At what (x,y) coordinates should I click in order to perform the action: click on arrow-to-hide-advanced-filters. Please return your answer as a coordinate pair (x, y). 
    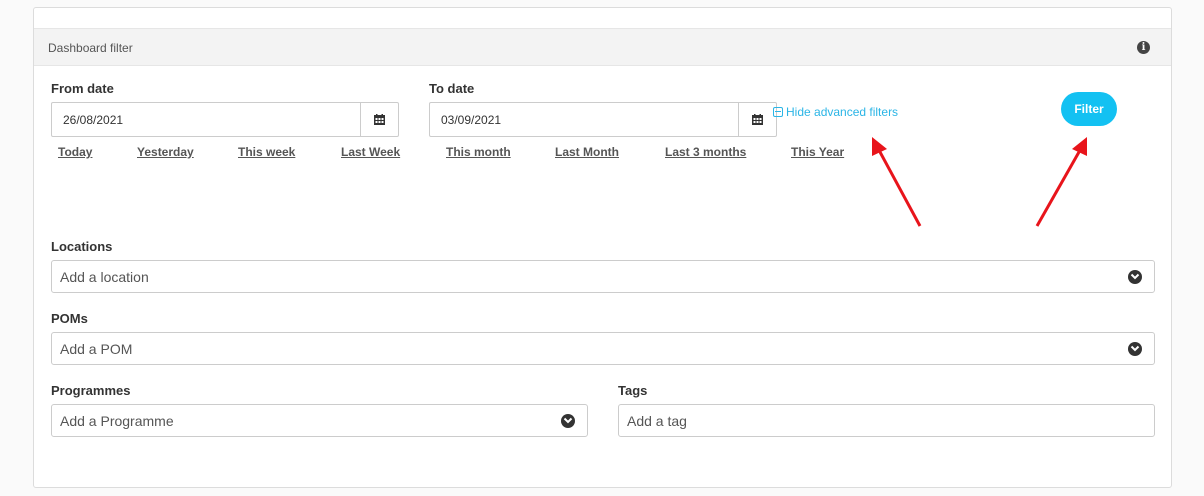
    Looking at the image, I should click on (897, 182).